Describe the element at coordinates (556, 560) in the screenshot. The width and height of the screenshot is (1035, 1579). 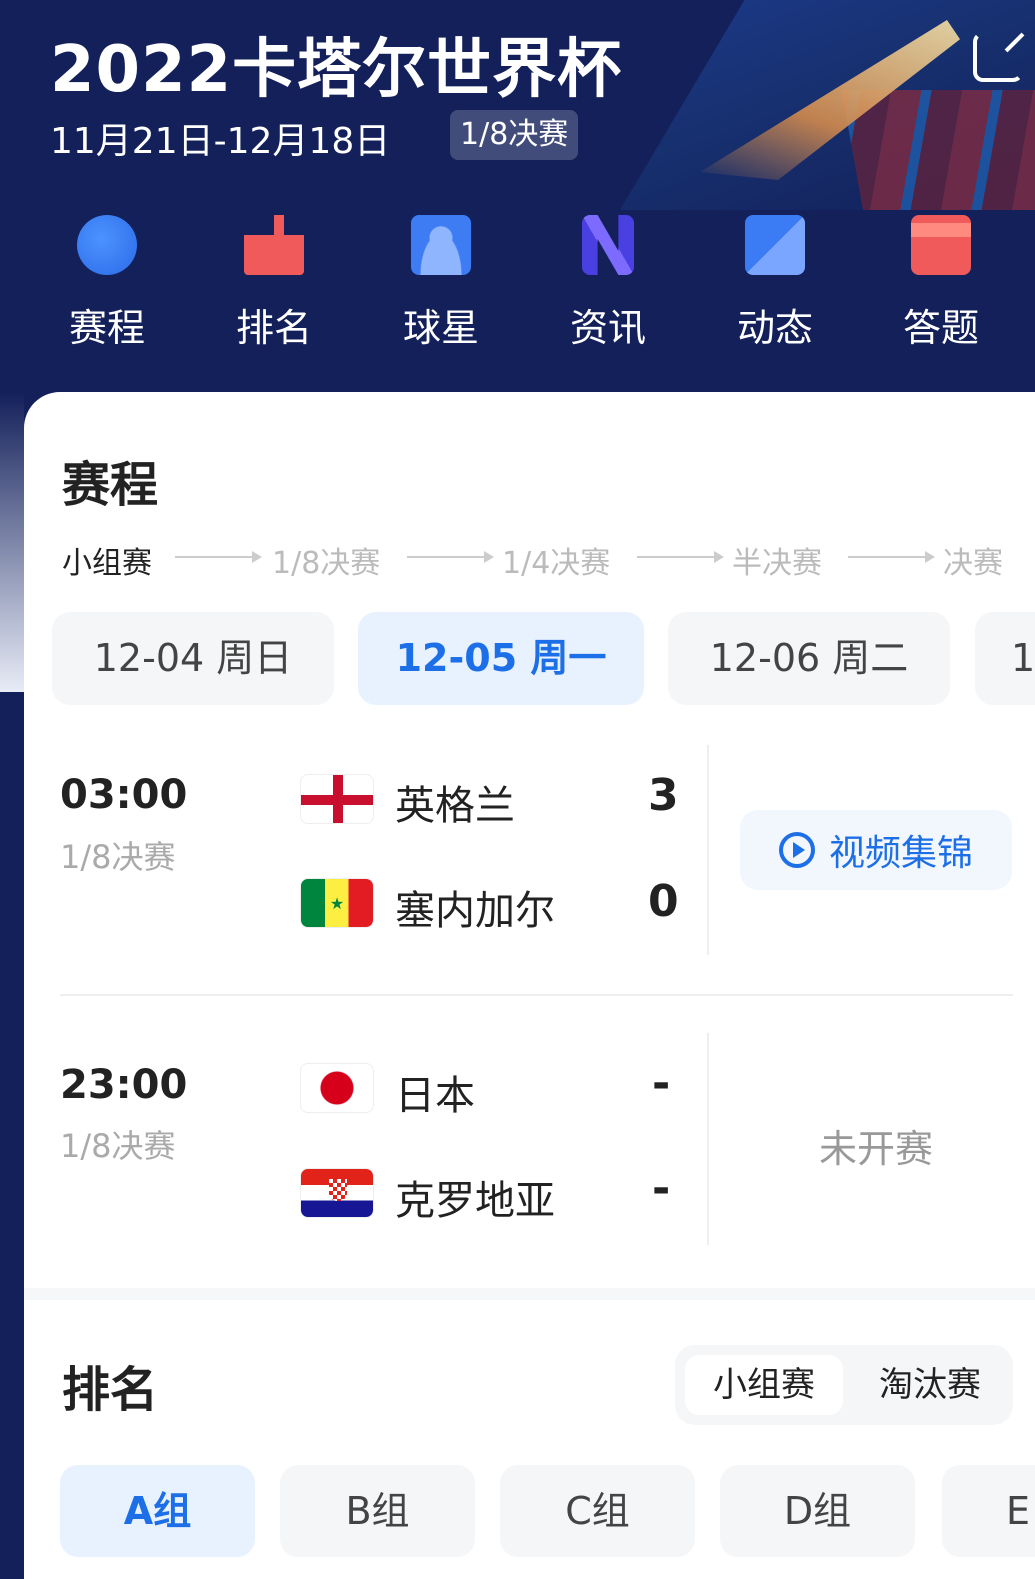
I see `stage-qf: 1/4决赛` at that location.